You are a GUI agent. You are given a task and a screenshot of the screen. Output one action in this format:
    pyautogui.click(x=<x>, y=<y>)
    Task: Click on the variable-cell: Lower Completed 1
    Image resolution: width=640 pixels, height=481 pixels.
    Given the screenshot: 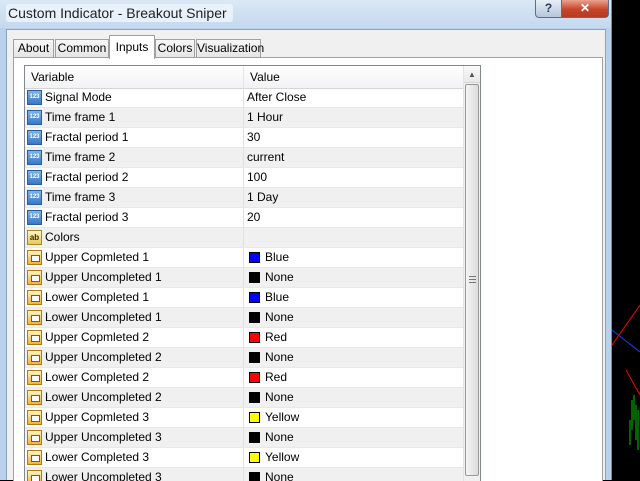 What is the action you would take?
    pyautogui.click(x=134, y=297)
    